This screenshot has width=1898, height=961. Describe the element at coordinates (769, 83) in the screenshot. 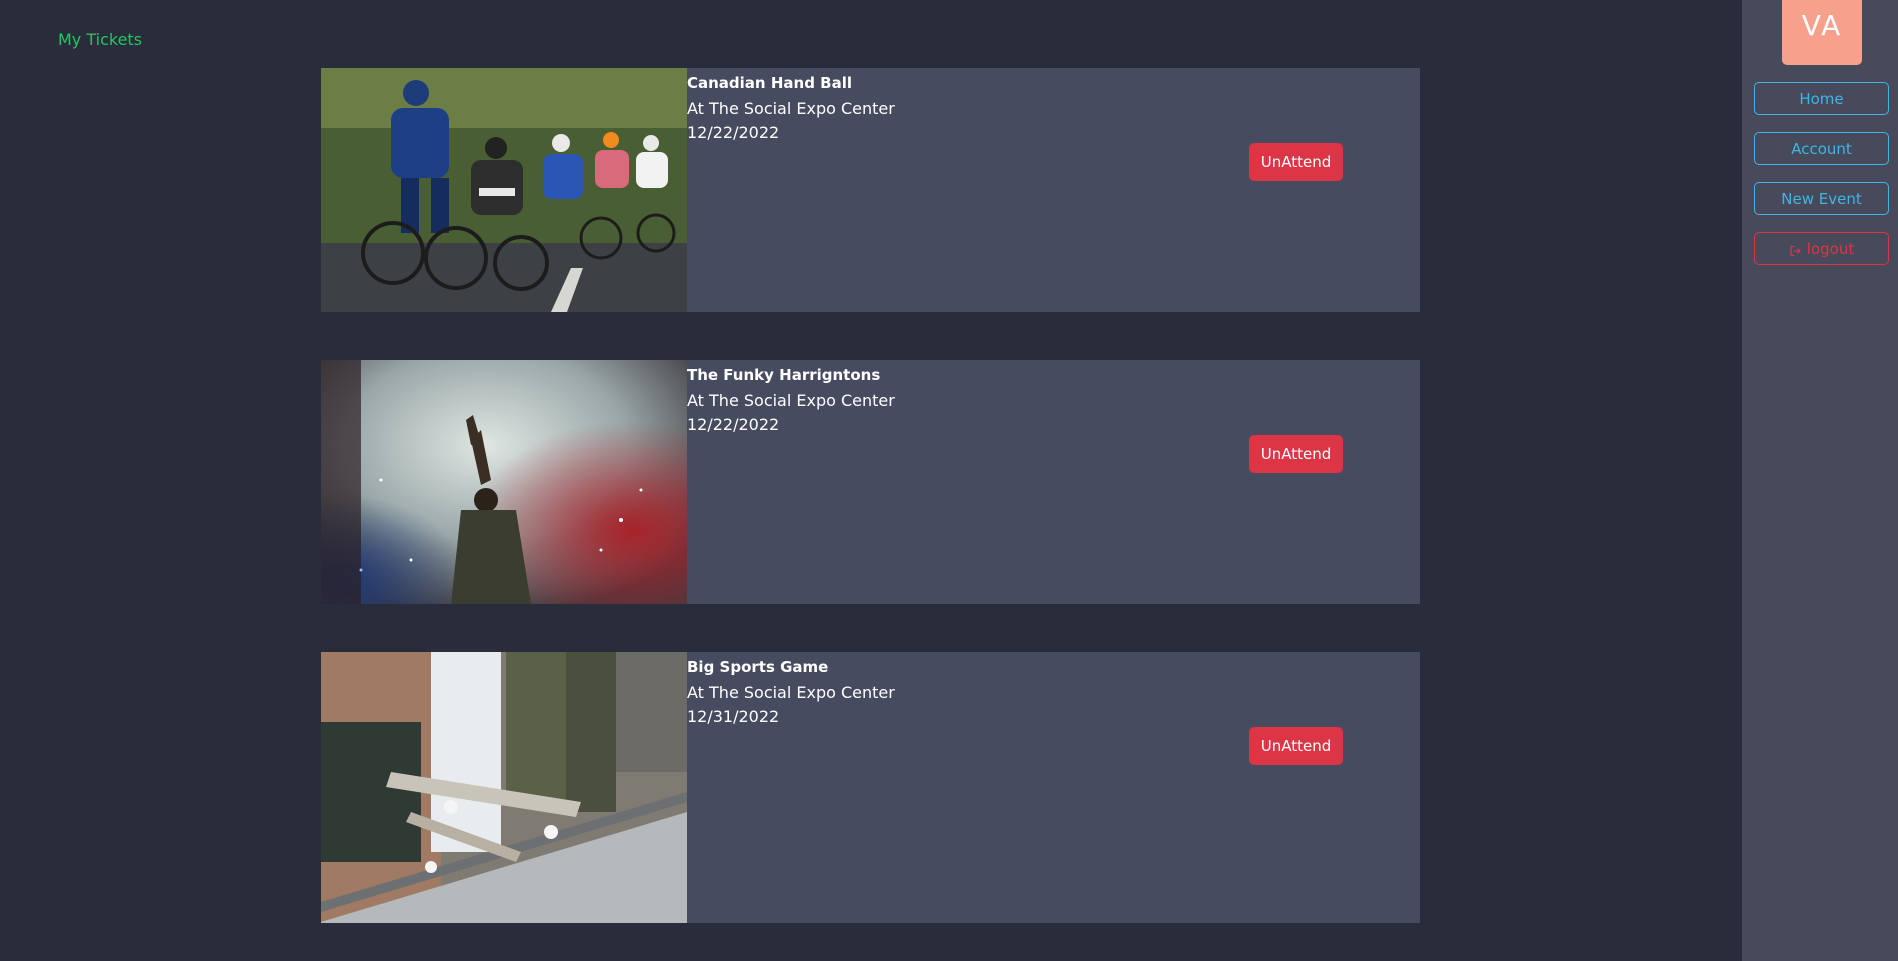

I see `ticket-name: Canadian Hand Ball` at that location.